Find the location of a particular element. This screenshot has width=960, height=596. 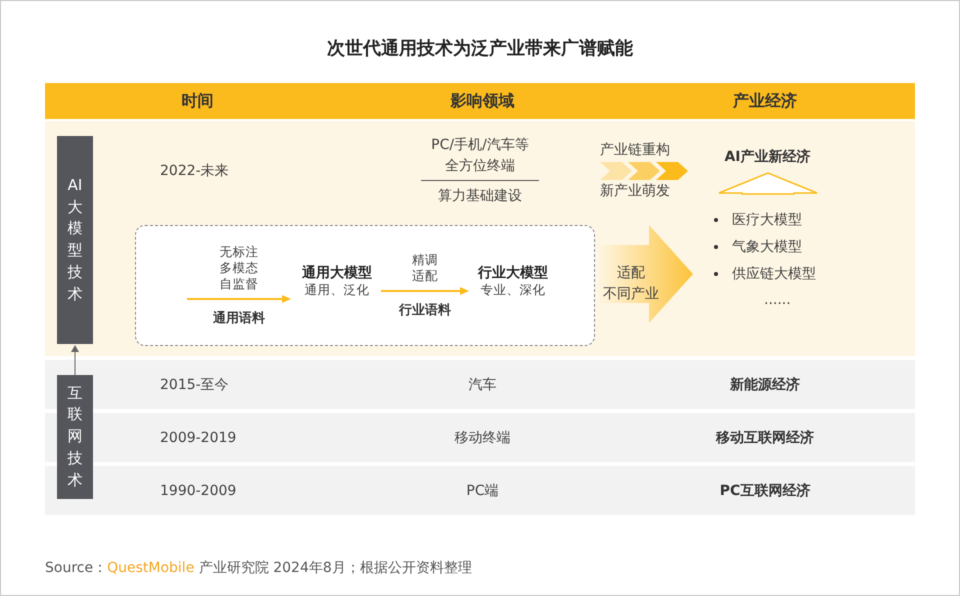

model-item: 医疗大模型 is located at coordinates (767, 220).